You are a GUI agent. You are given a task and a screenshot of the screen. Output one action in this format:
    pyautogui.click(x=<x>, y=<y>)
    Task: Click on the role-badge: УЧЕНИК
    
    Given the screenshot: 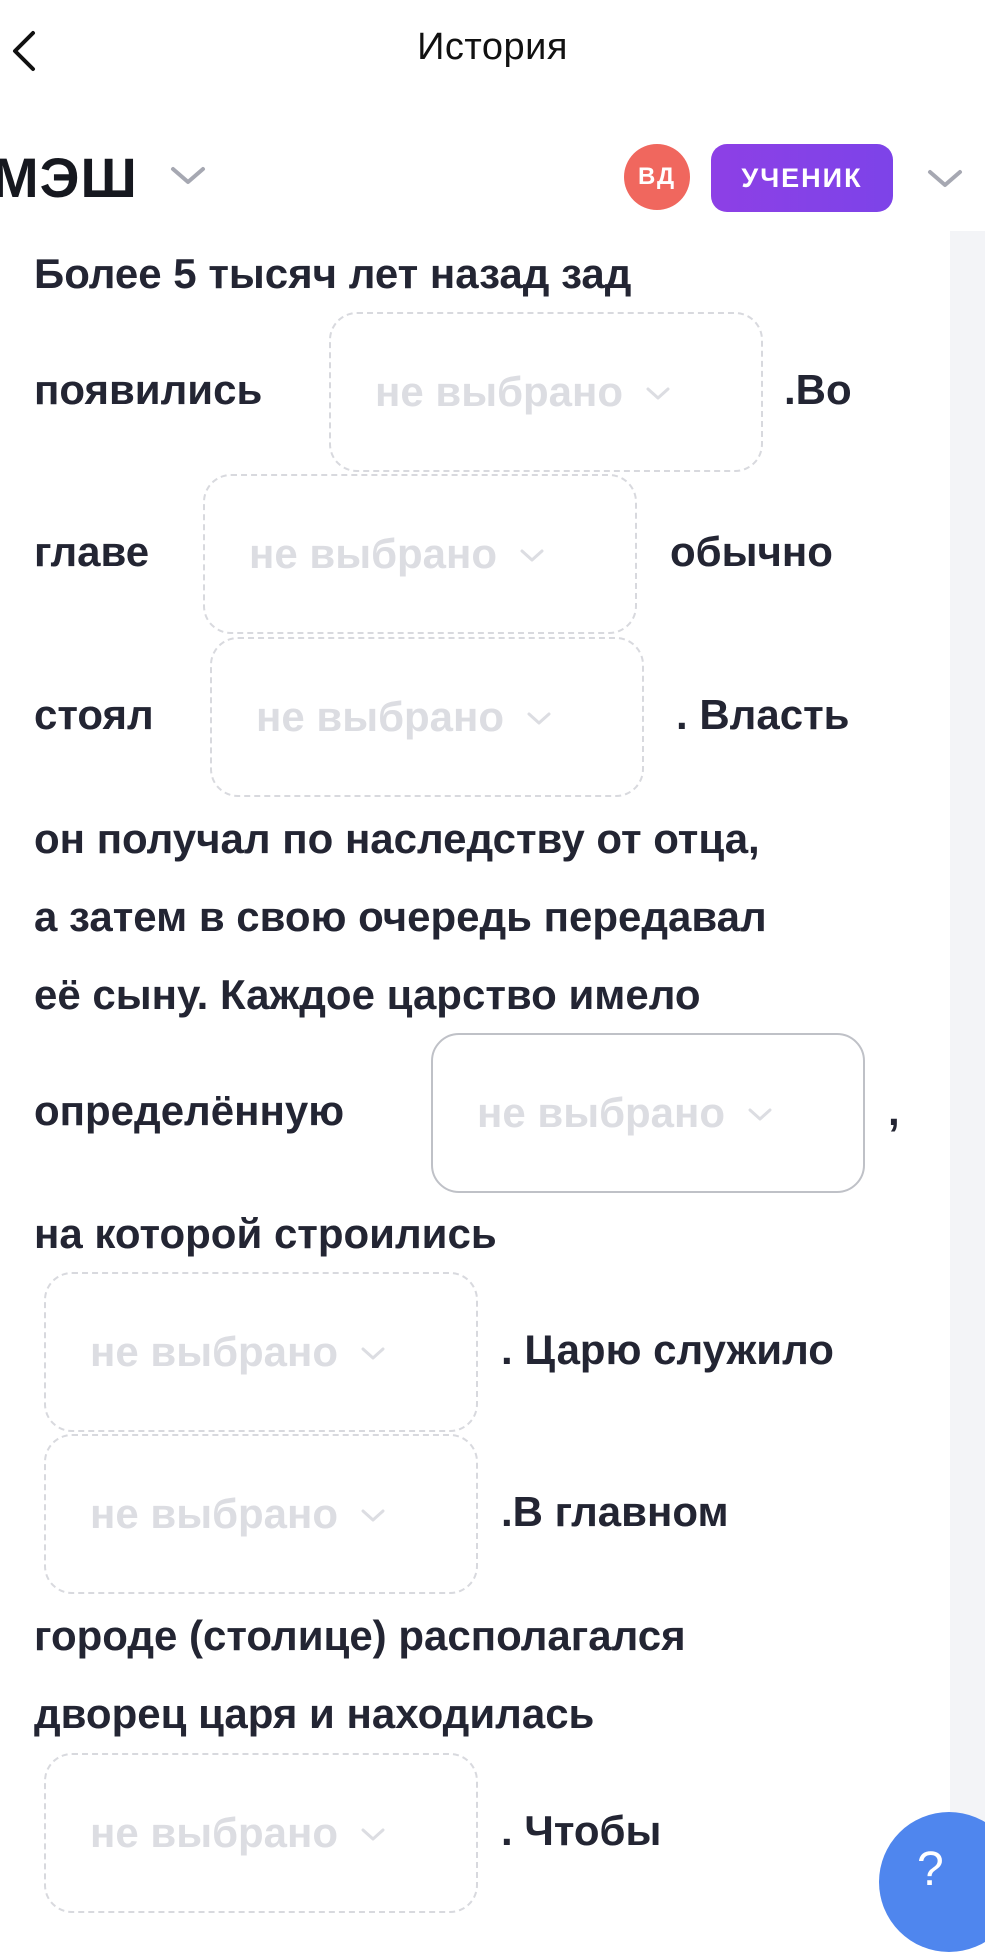 What is the action you would take?
    pyautogui.click(x=802, y=178)
    